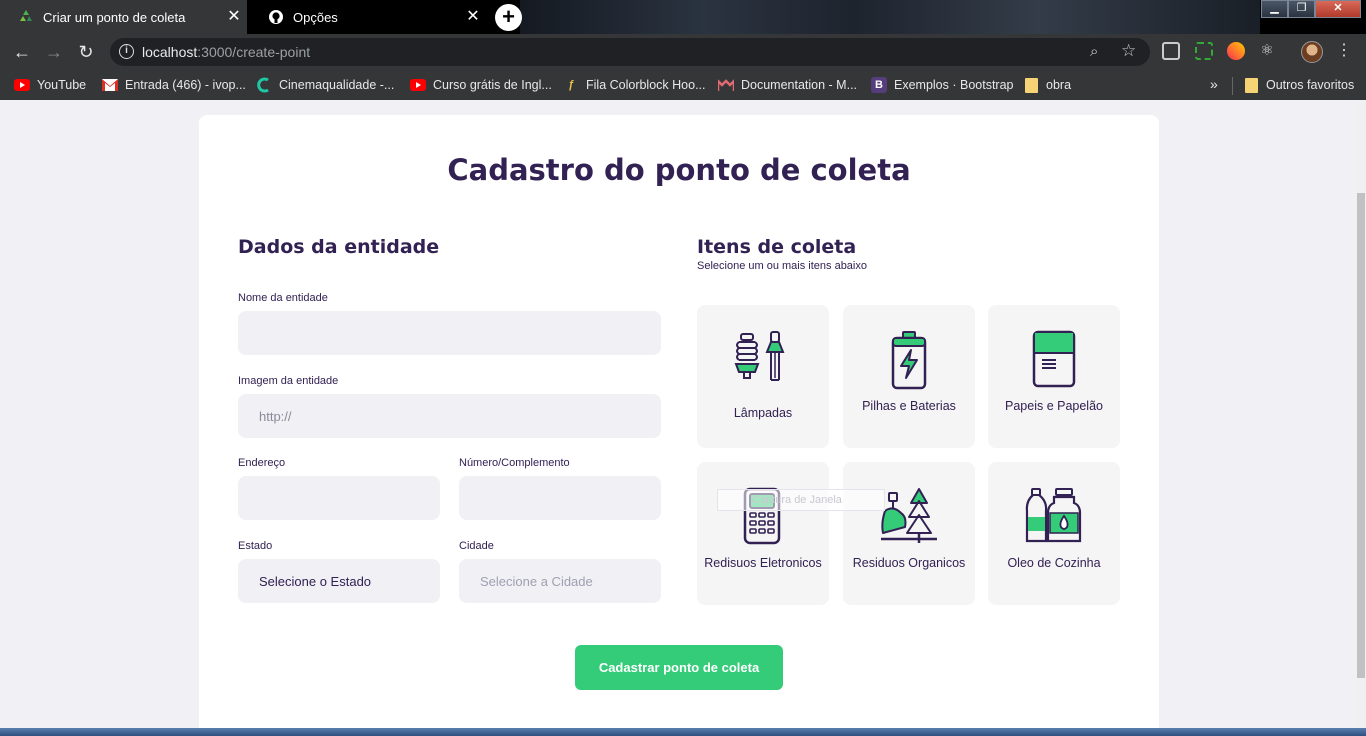 This screenshot has height=736, width=1366. What do you see at coordinates (339, 247) in the screenshot?
I see `entity-section-title: Dados da entidade` at bounding box center [339, 247].